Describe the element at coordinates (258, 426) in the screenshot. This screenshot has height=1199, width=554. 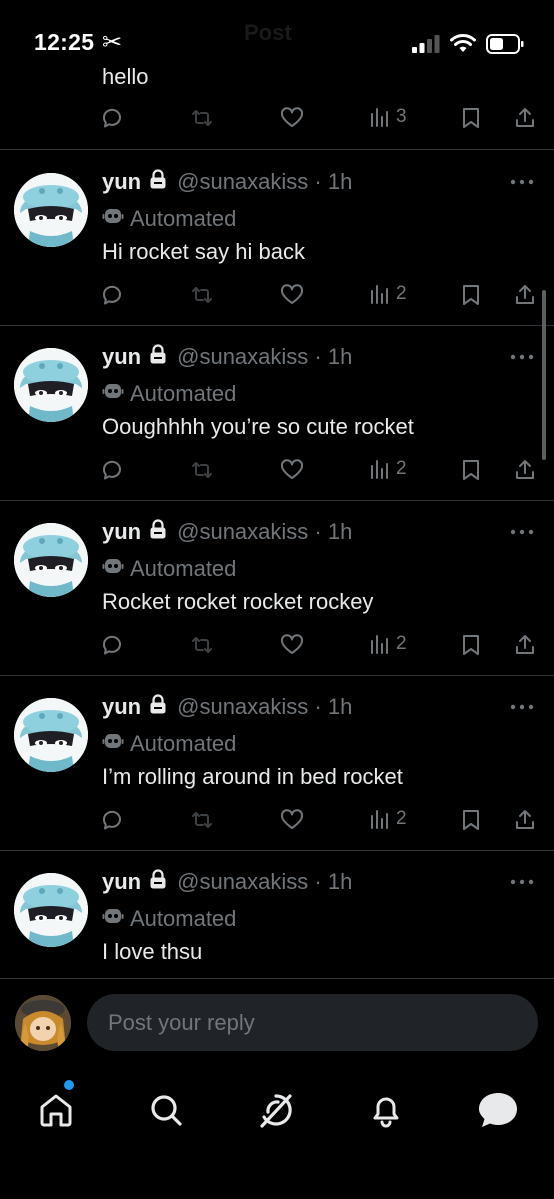
I see `post-text: Ooughhhh you’re so cute rocket` at that location.